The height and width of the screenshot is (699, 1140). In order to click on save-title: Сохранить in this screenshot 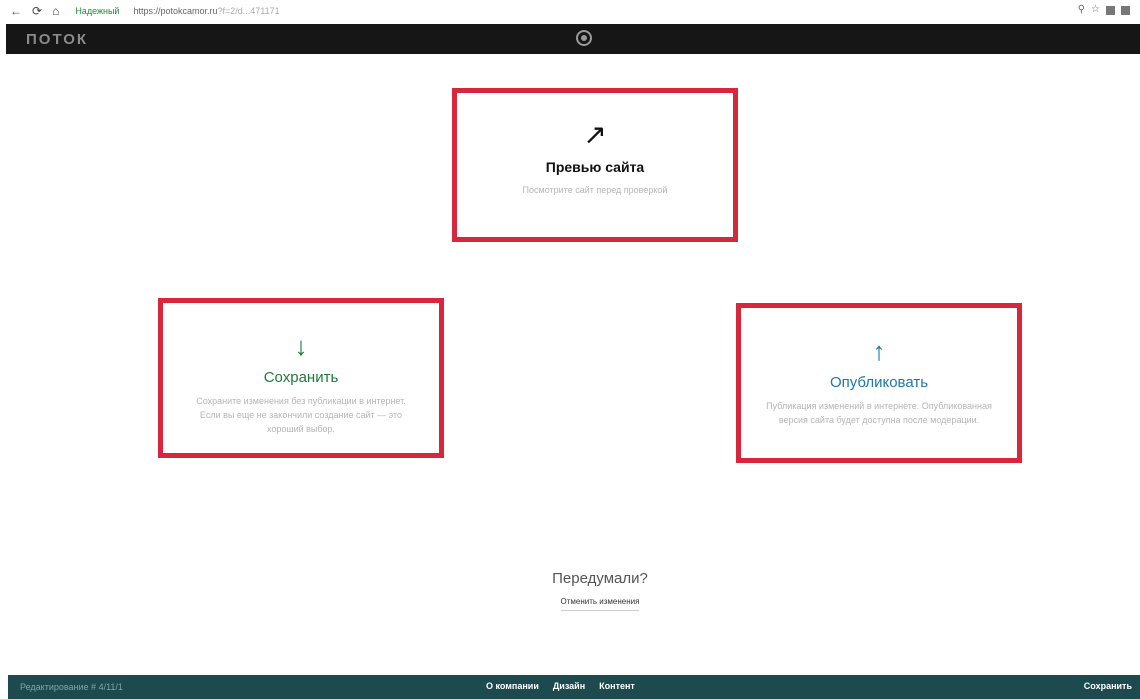, I will do `click(301, 377)`.